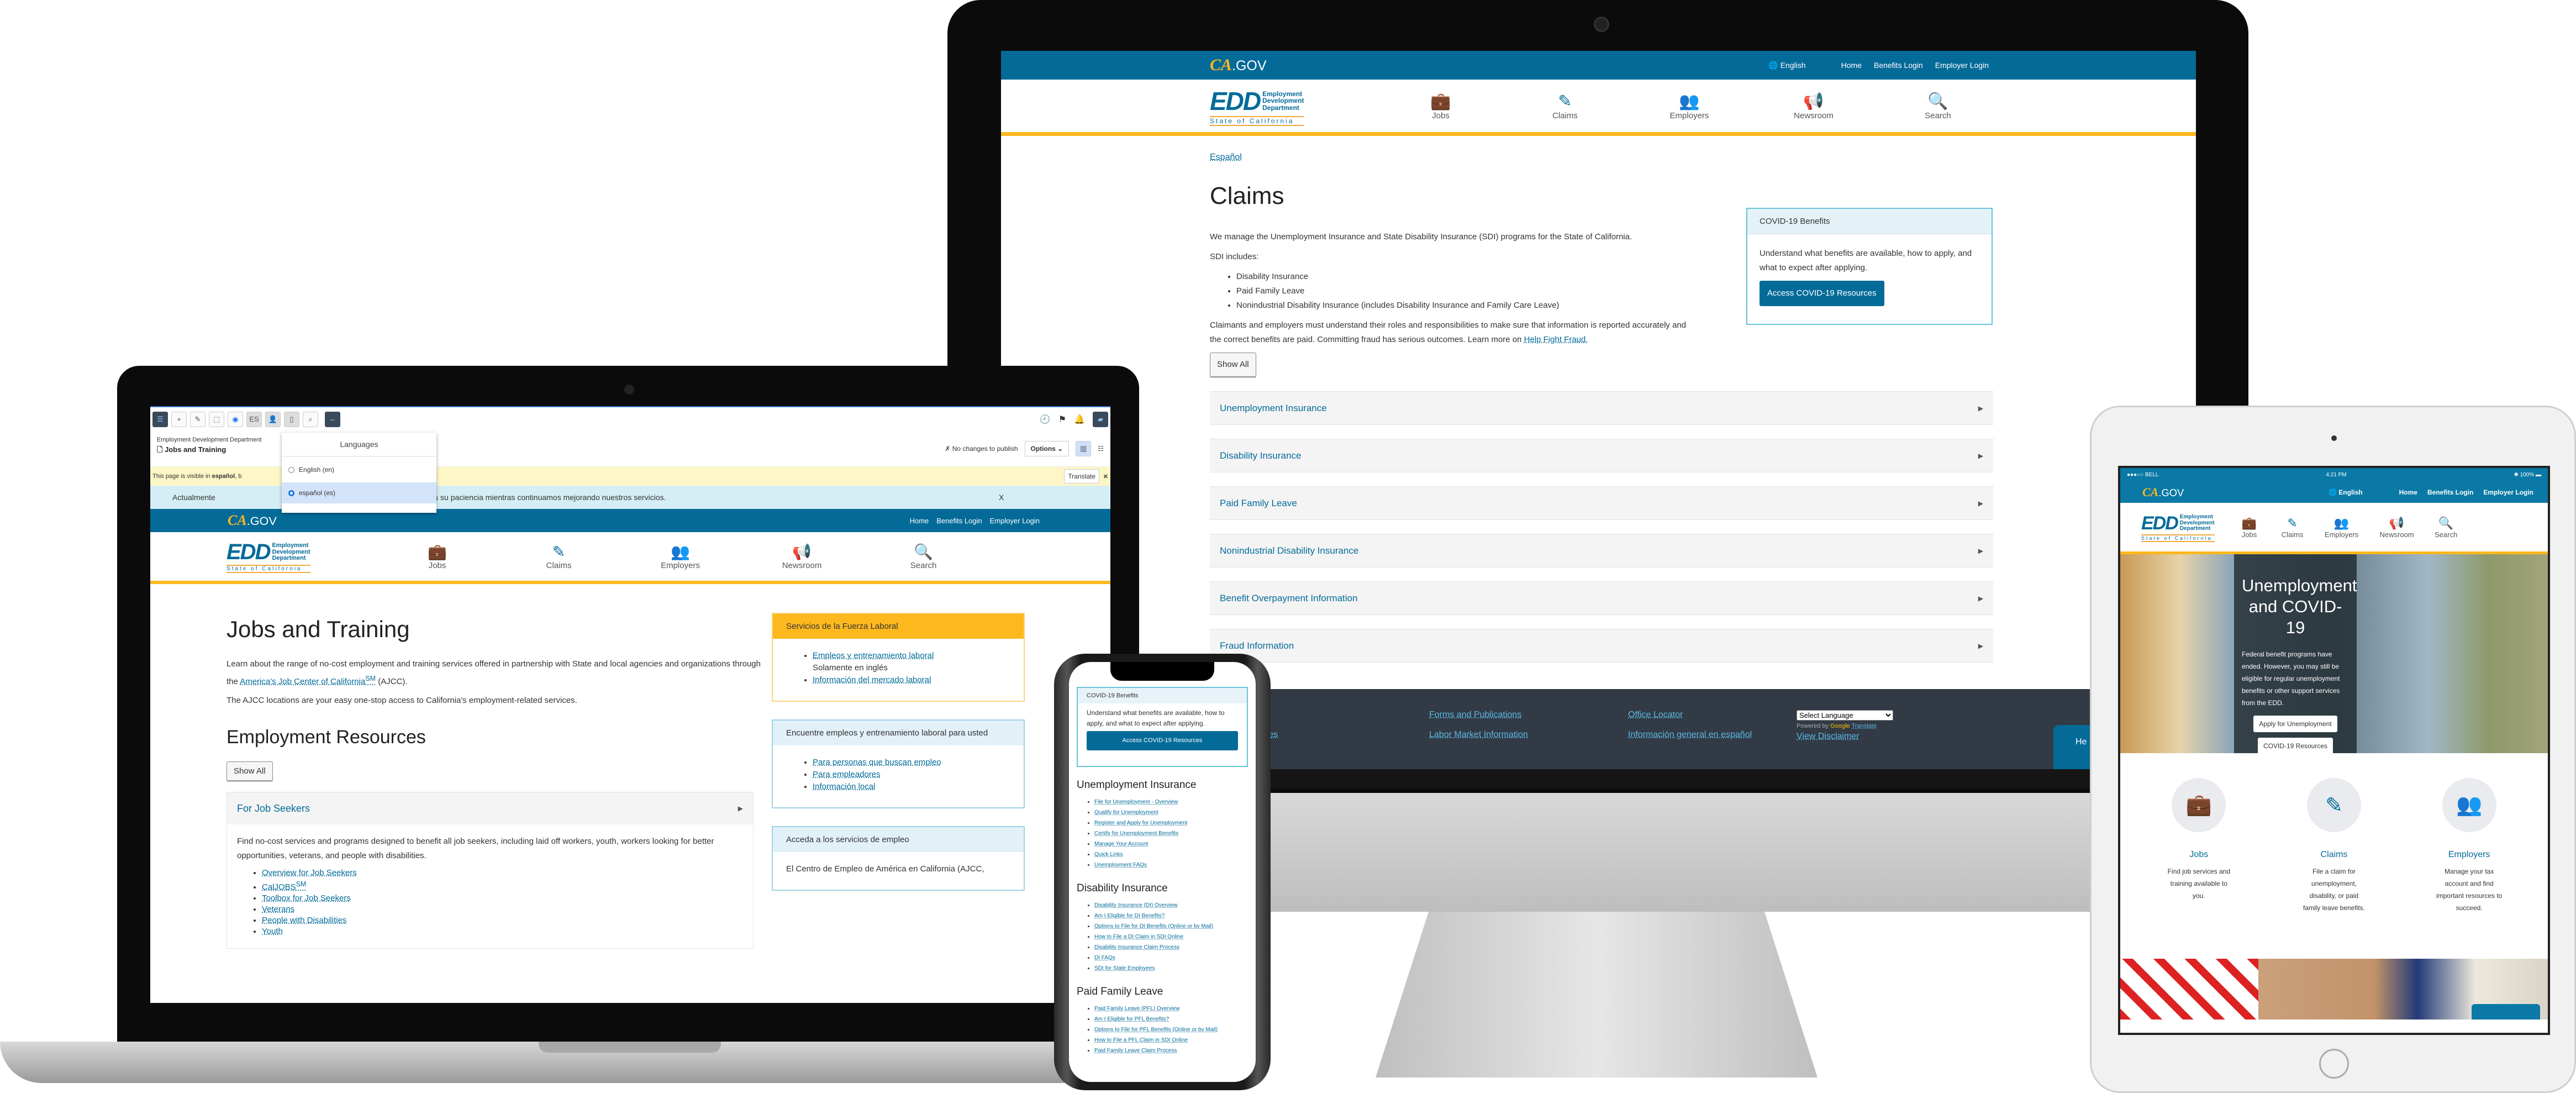 The height and width of the screenshot is (1093, 2576). What do you see at coordinates (1136, 834) in the screenshot?
I see `ui-link: Certify for Unemployment Benefits` at bounding box center [1136, 834].